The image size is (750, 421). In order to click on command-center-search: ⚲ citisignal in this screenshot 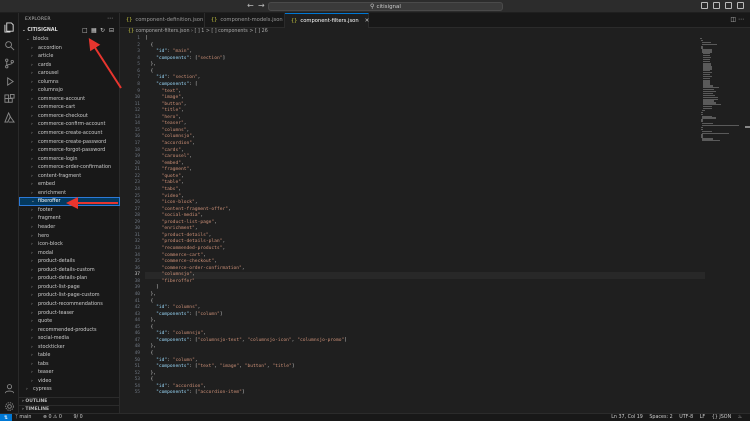, I will do `click(385, 6)`.